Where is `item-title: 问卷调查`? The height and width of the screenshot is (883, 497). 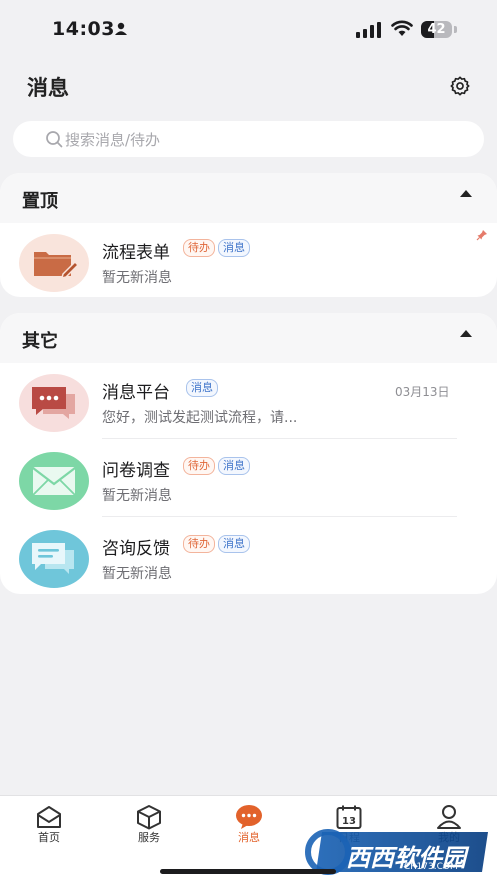 item-title: 问卷调查 is located at coordinates (136, 471).